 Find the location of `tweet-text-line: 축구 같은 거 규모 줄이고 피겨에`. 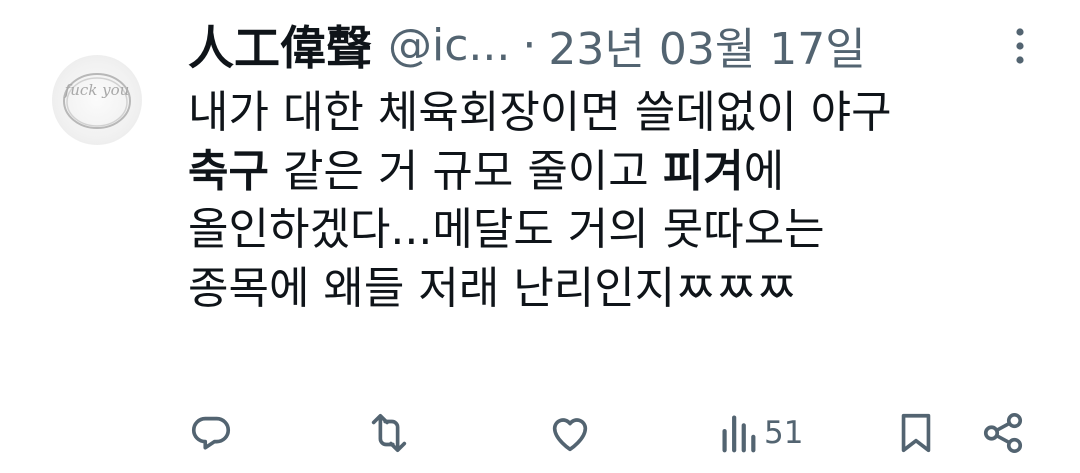

tweet-text-line: 축구 같은 거 규모 줄이고 피겨에 is located at coordinates (623, 172).